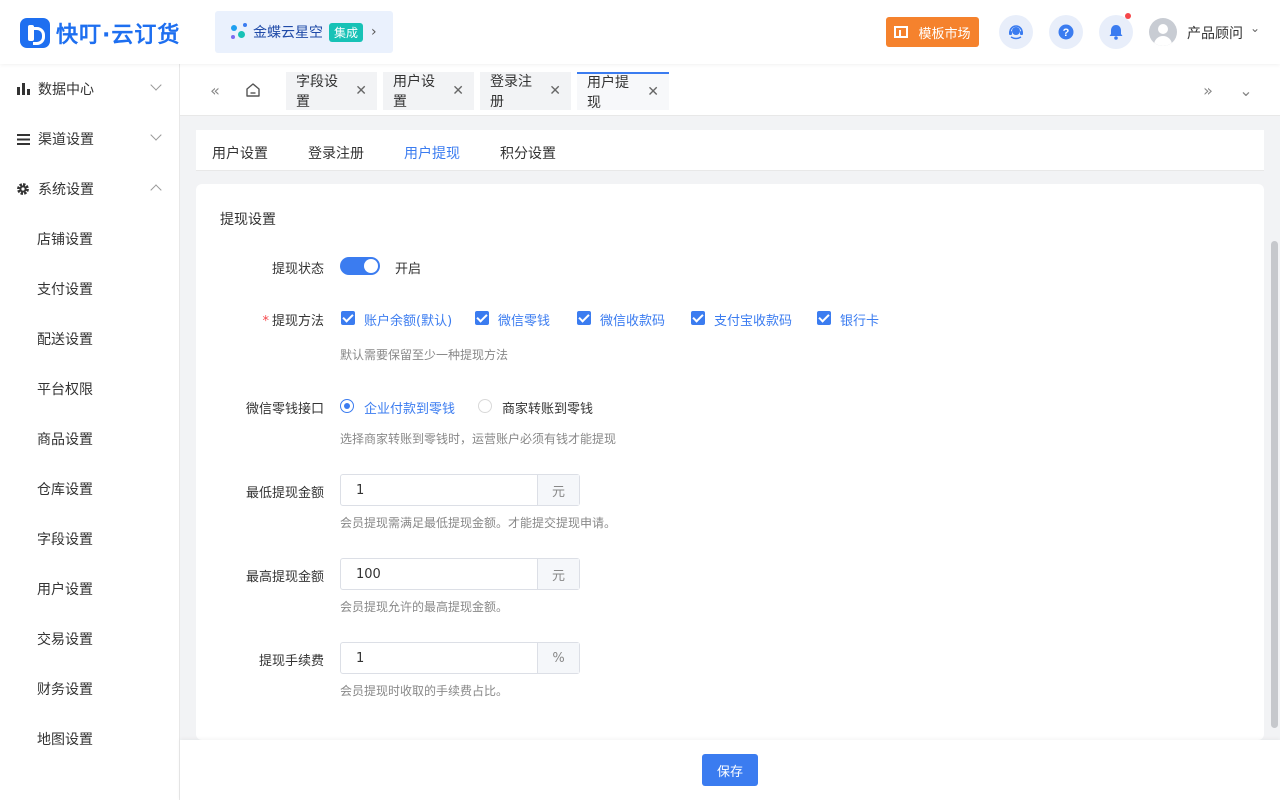 This screenshot has width=1280, height=800. Describe the element at coordinates (439, 658) in the screenshot. I see `fee-input` at that location.